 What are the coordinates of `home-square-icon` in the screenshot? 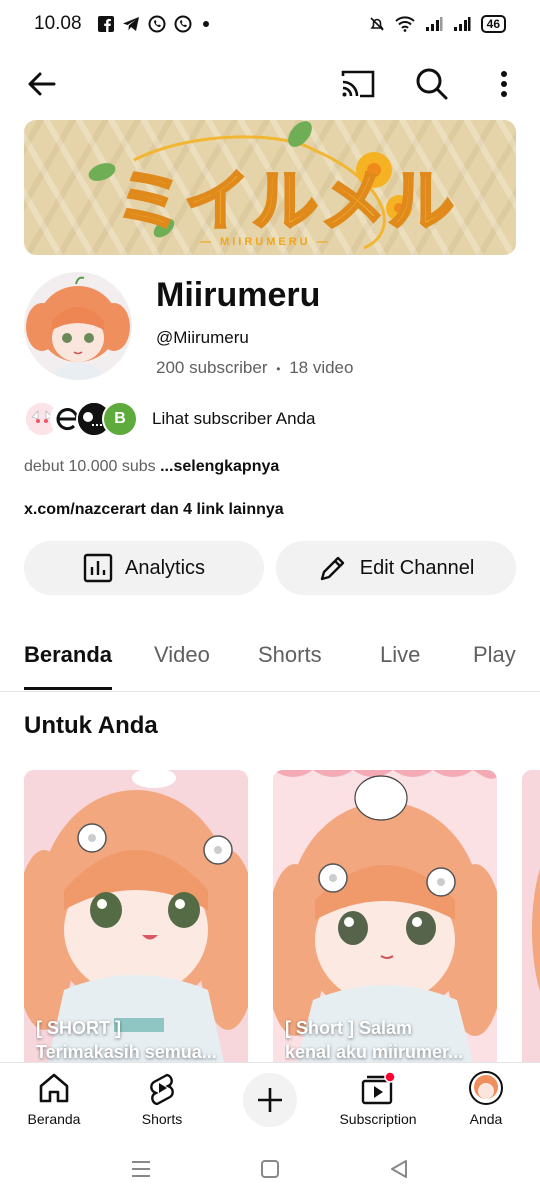 It's located at (270, 1169).